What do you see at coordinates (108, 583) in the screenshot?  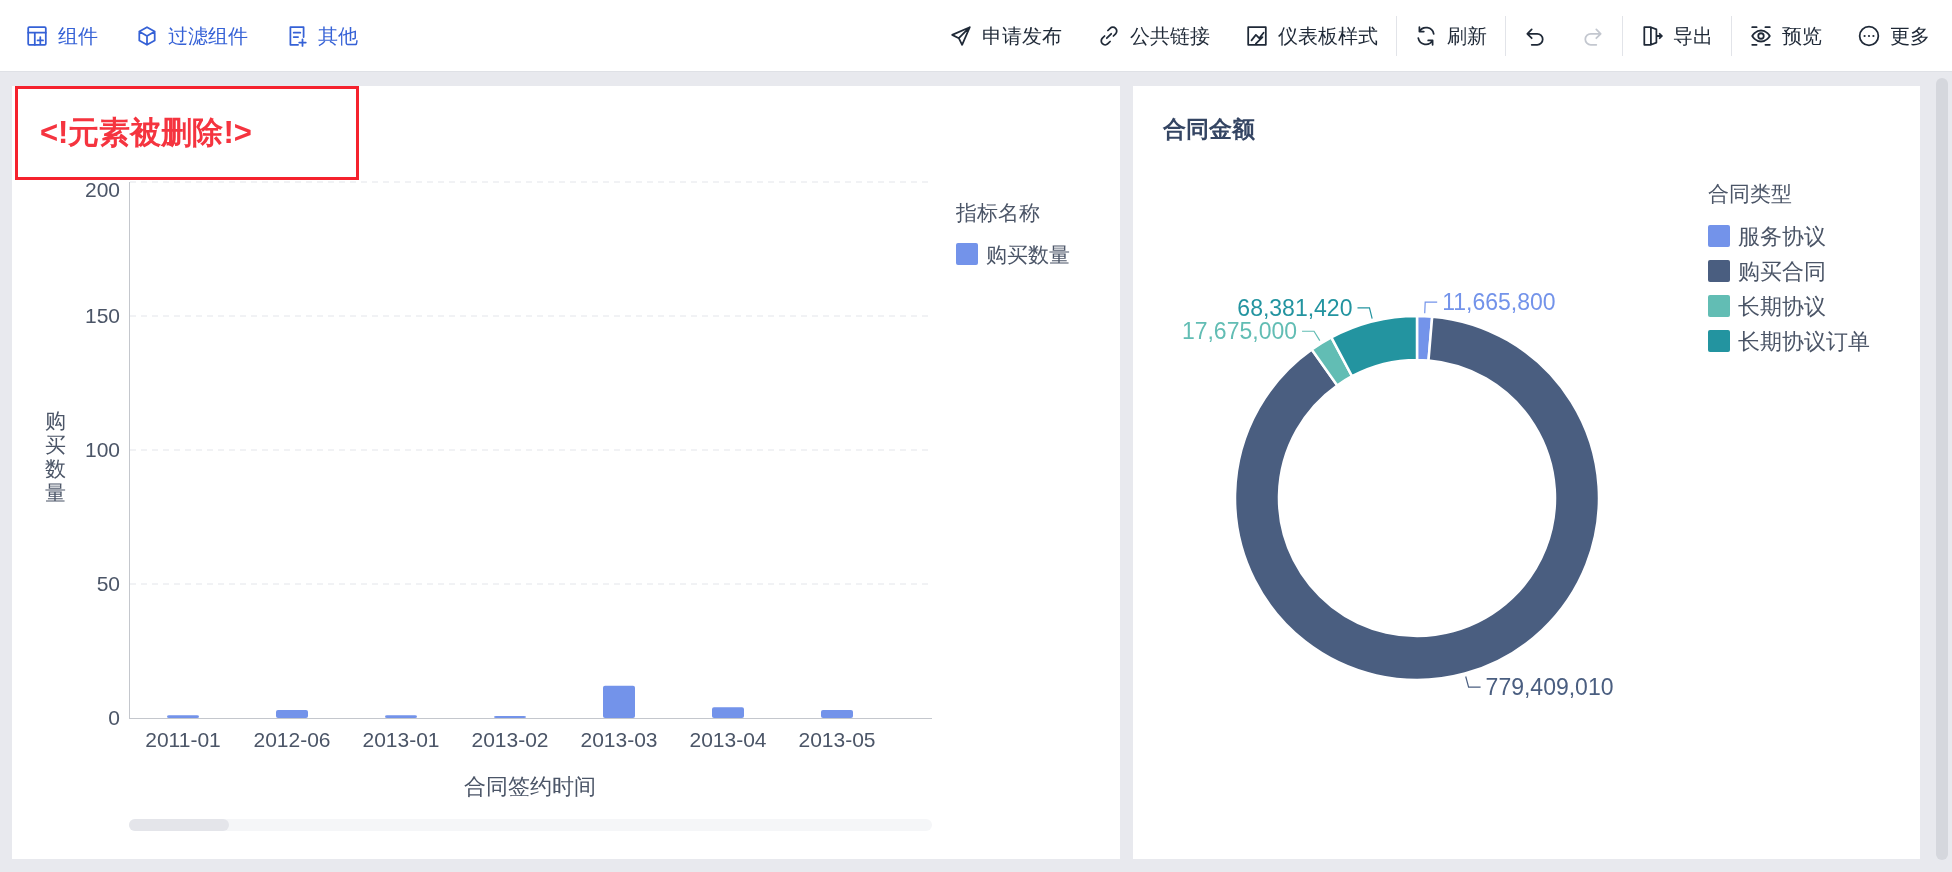 I see `axis-tick-label: 50` at bounding box center [108, 583].